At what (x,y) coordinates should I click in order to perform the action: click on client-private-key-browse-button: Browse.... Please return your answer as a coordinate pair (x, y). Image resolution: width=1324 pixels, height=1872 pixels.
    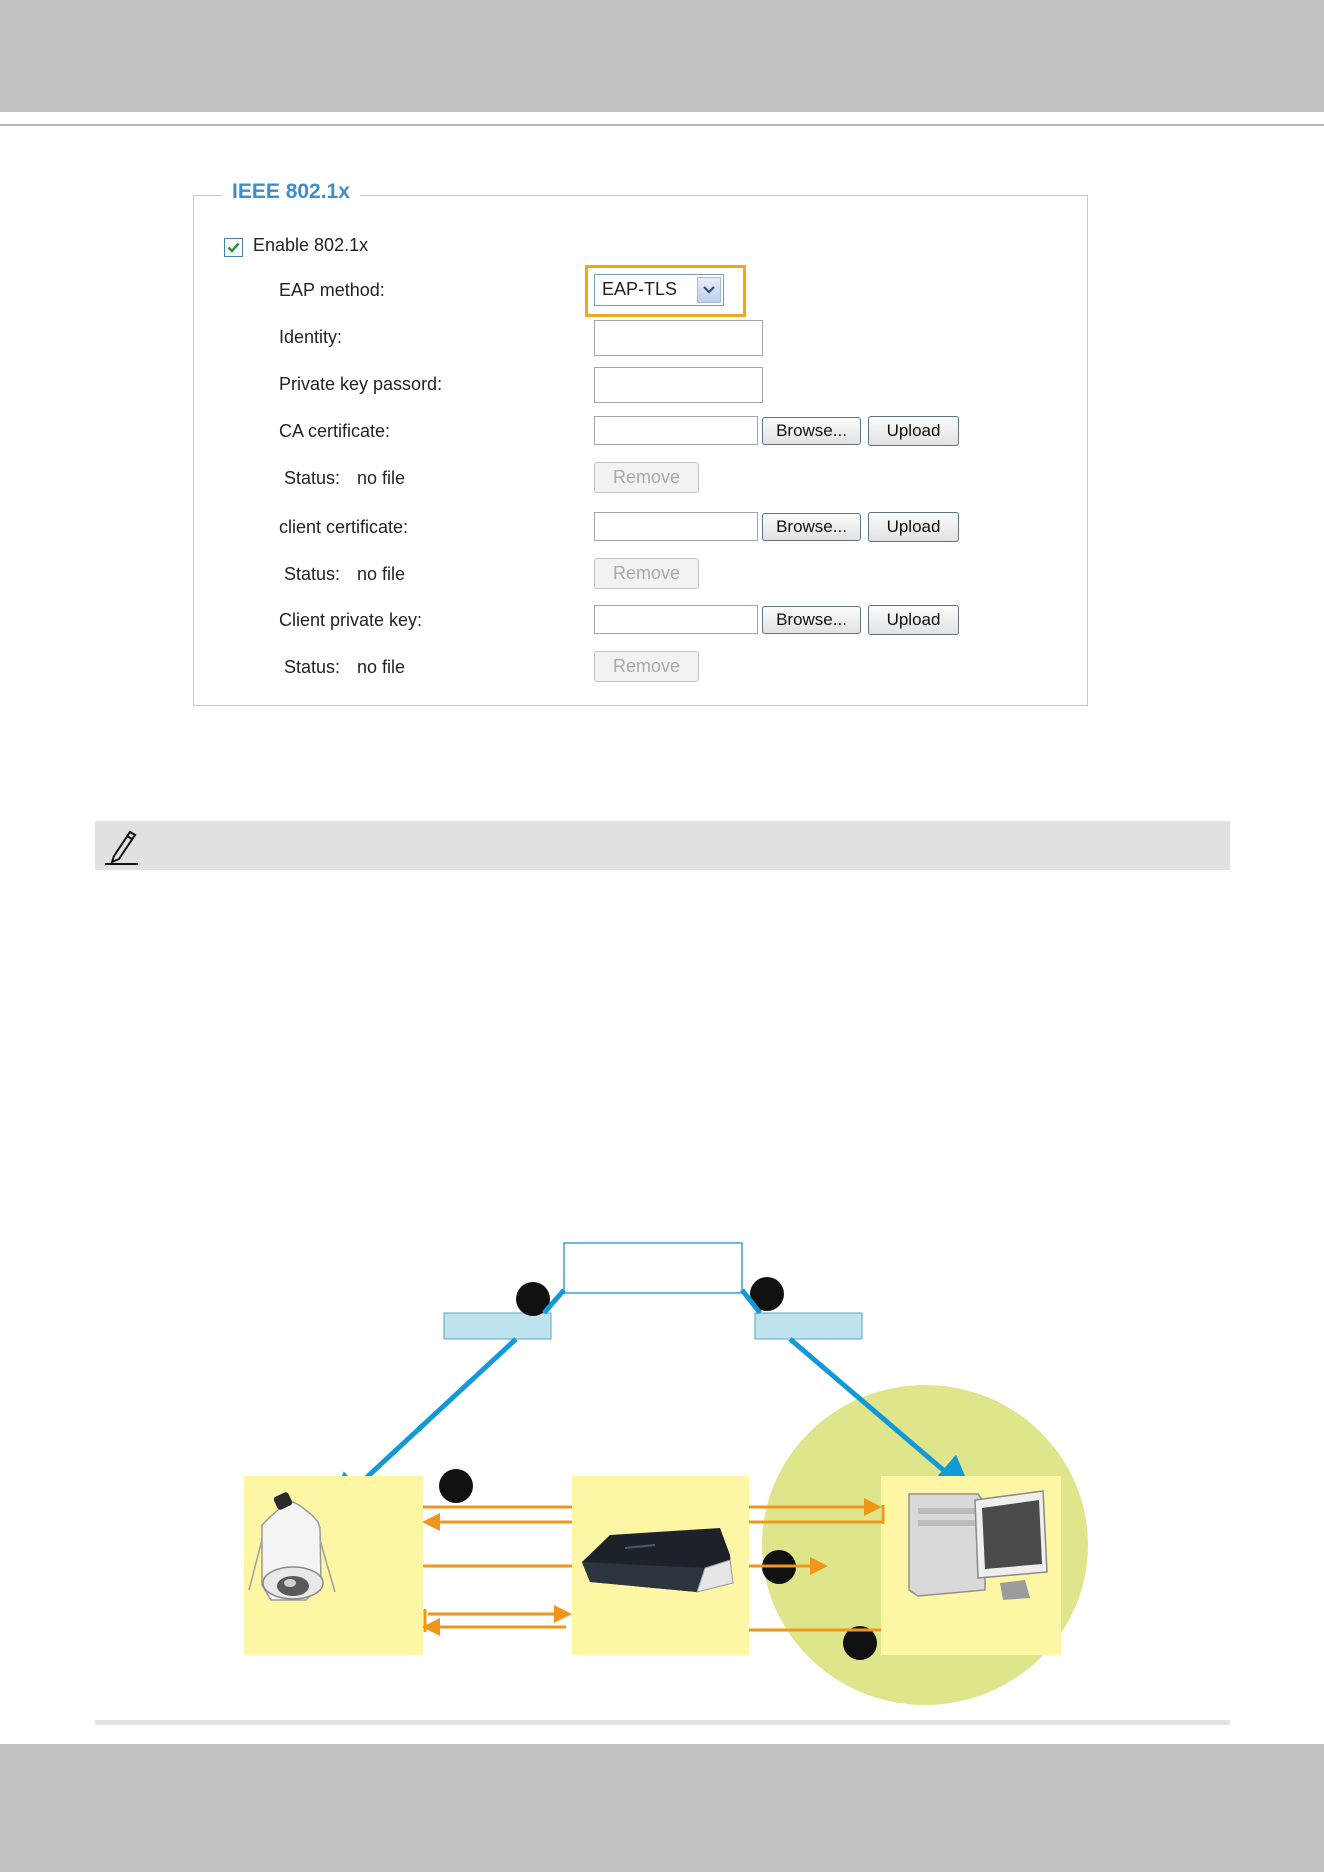
    Looking at the image, I should click on (811, 620).